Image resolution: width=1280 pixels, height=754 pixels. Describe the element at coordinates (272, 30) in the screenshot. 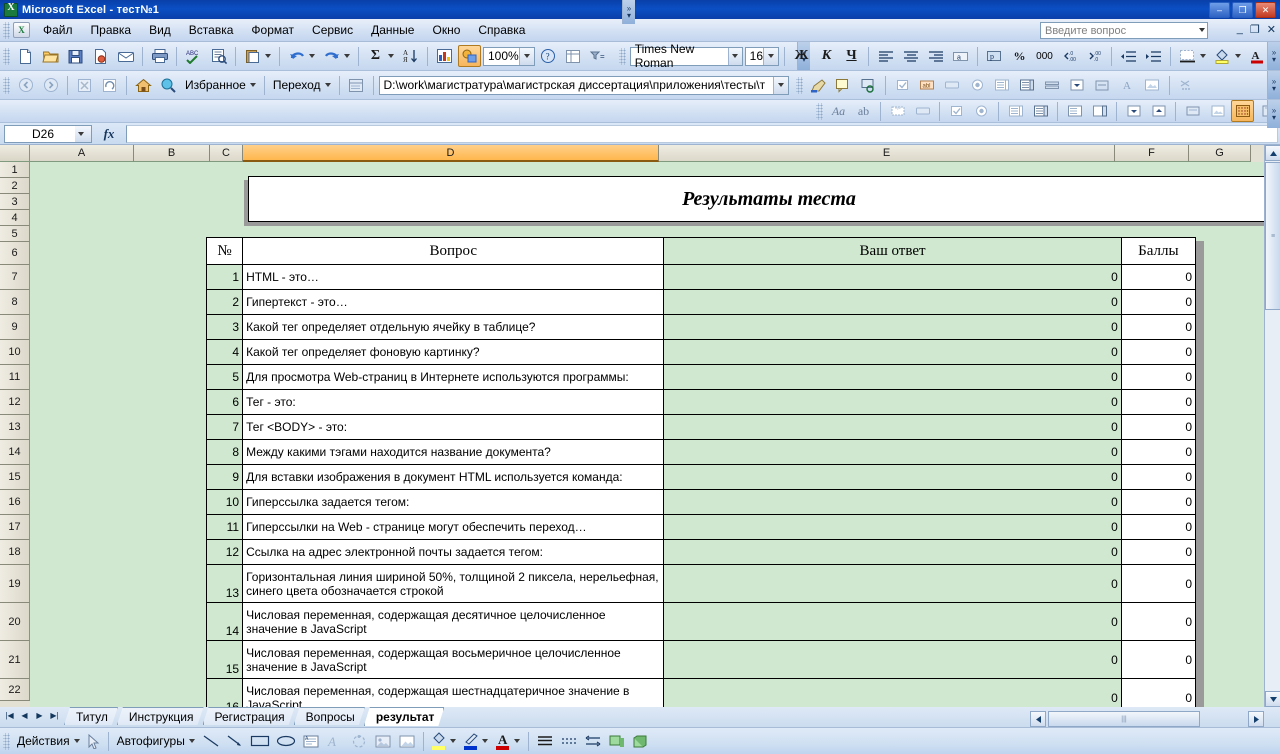

I see `menu-item-format: Формат` at that location.